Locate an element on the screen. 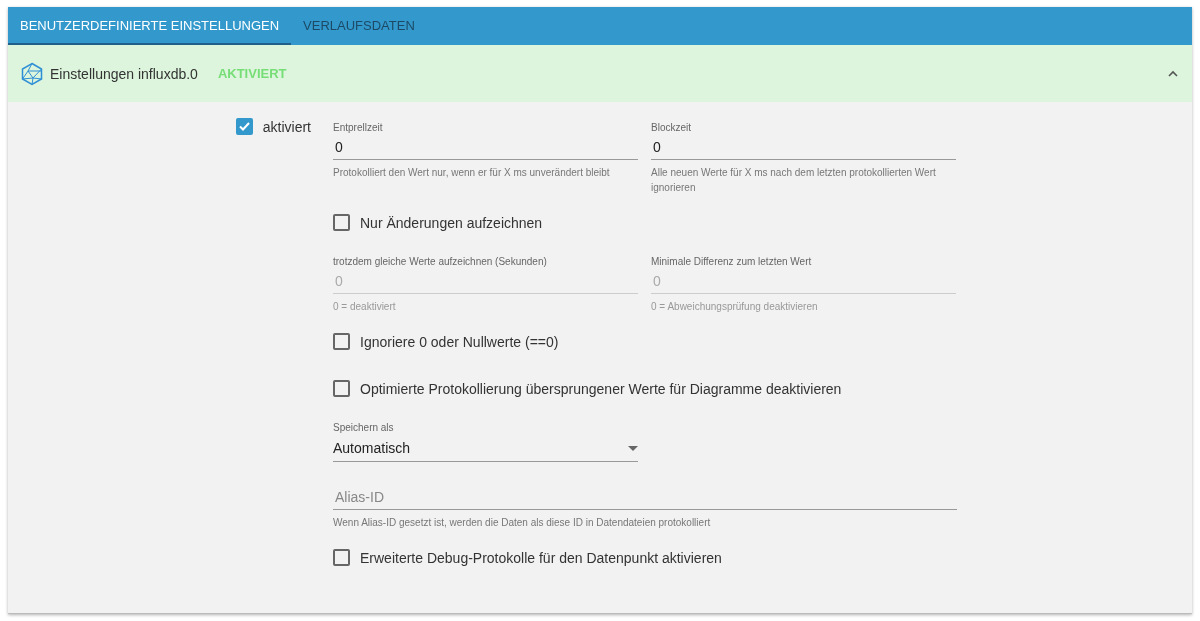 Image resolution: width=1200 pixels, height=621 pixels. checkbox: Optimierte Protokollierung übersprungener Werte für Diagramme deaktivieren is located at coordinates (587, 388).